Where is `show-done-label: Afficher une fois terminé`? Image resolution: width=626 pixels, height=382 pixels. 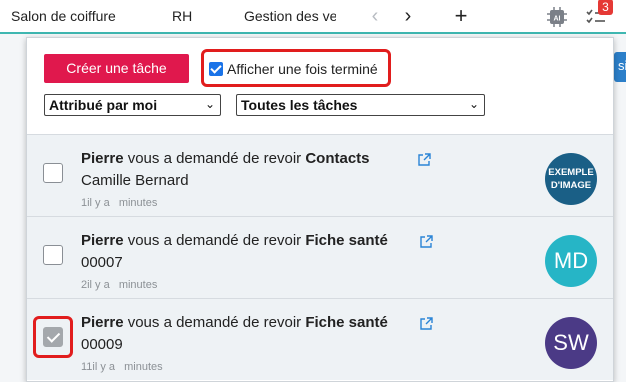 show-done-label: Afficher une fois terminé is located at coordinates (302, 69).